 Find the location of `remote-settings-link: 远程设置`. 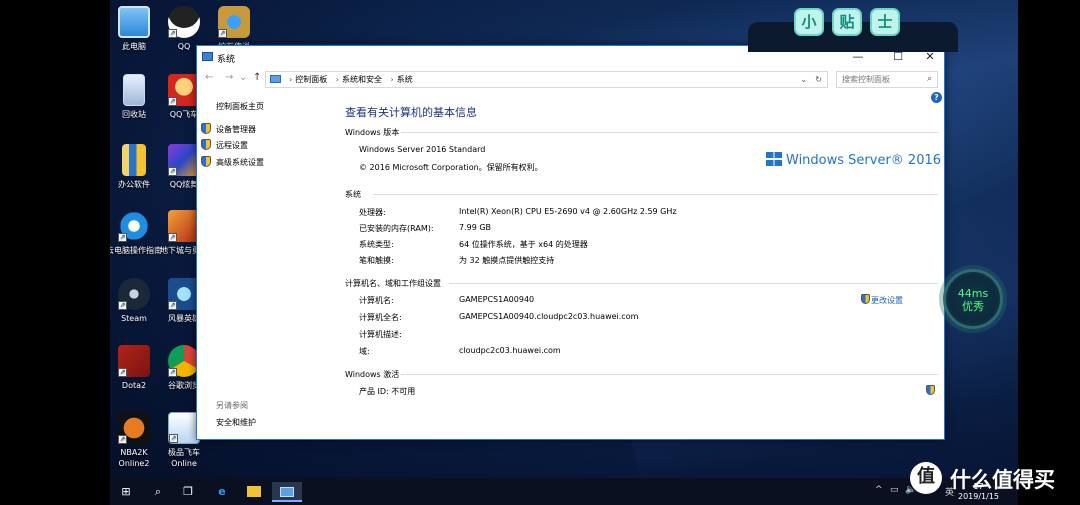

remote-settings-link: 远程设置 is located at coordinates (232, 145).